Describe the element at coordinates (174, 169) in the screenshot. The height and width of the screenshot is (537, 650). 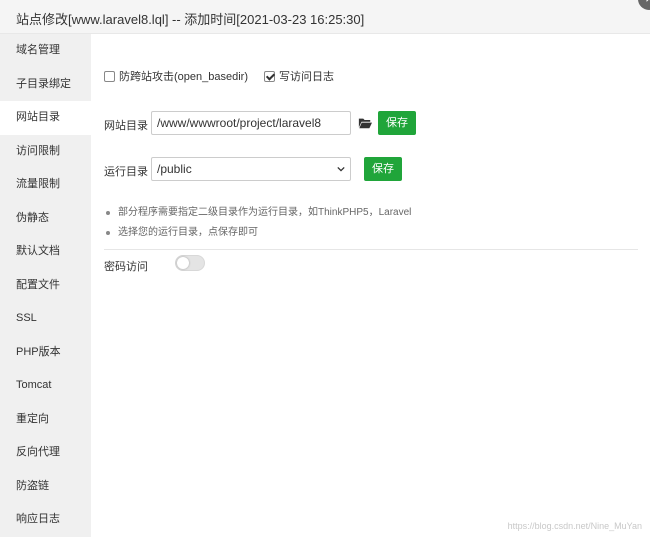
I see `run-dir-selected-value: /public` at that location.